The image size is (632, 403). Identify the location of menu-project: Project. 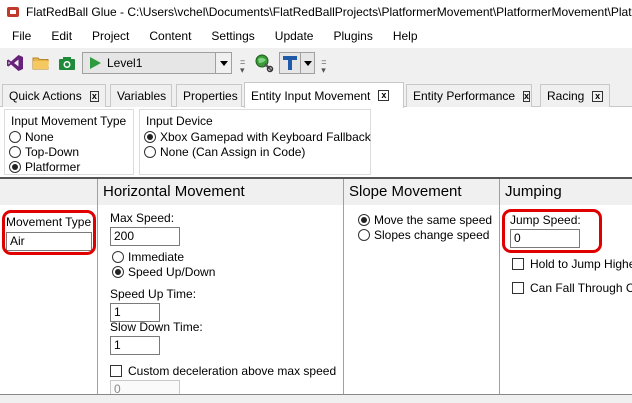
(110, 36).